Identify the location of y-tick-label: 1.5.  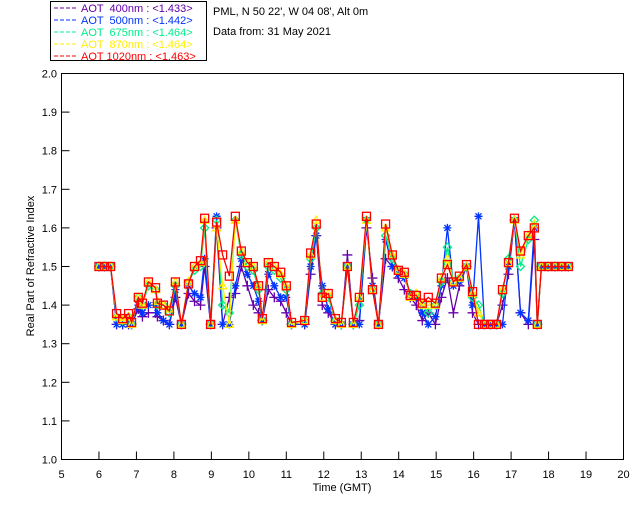
(49, 268).